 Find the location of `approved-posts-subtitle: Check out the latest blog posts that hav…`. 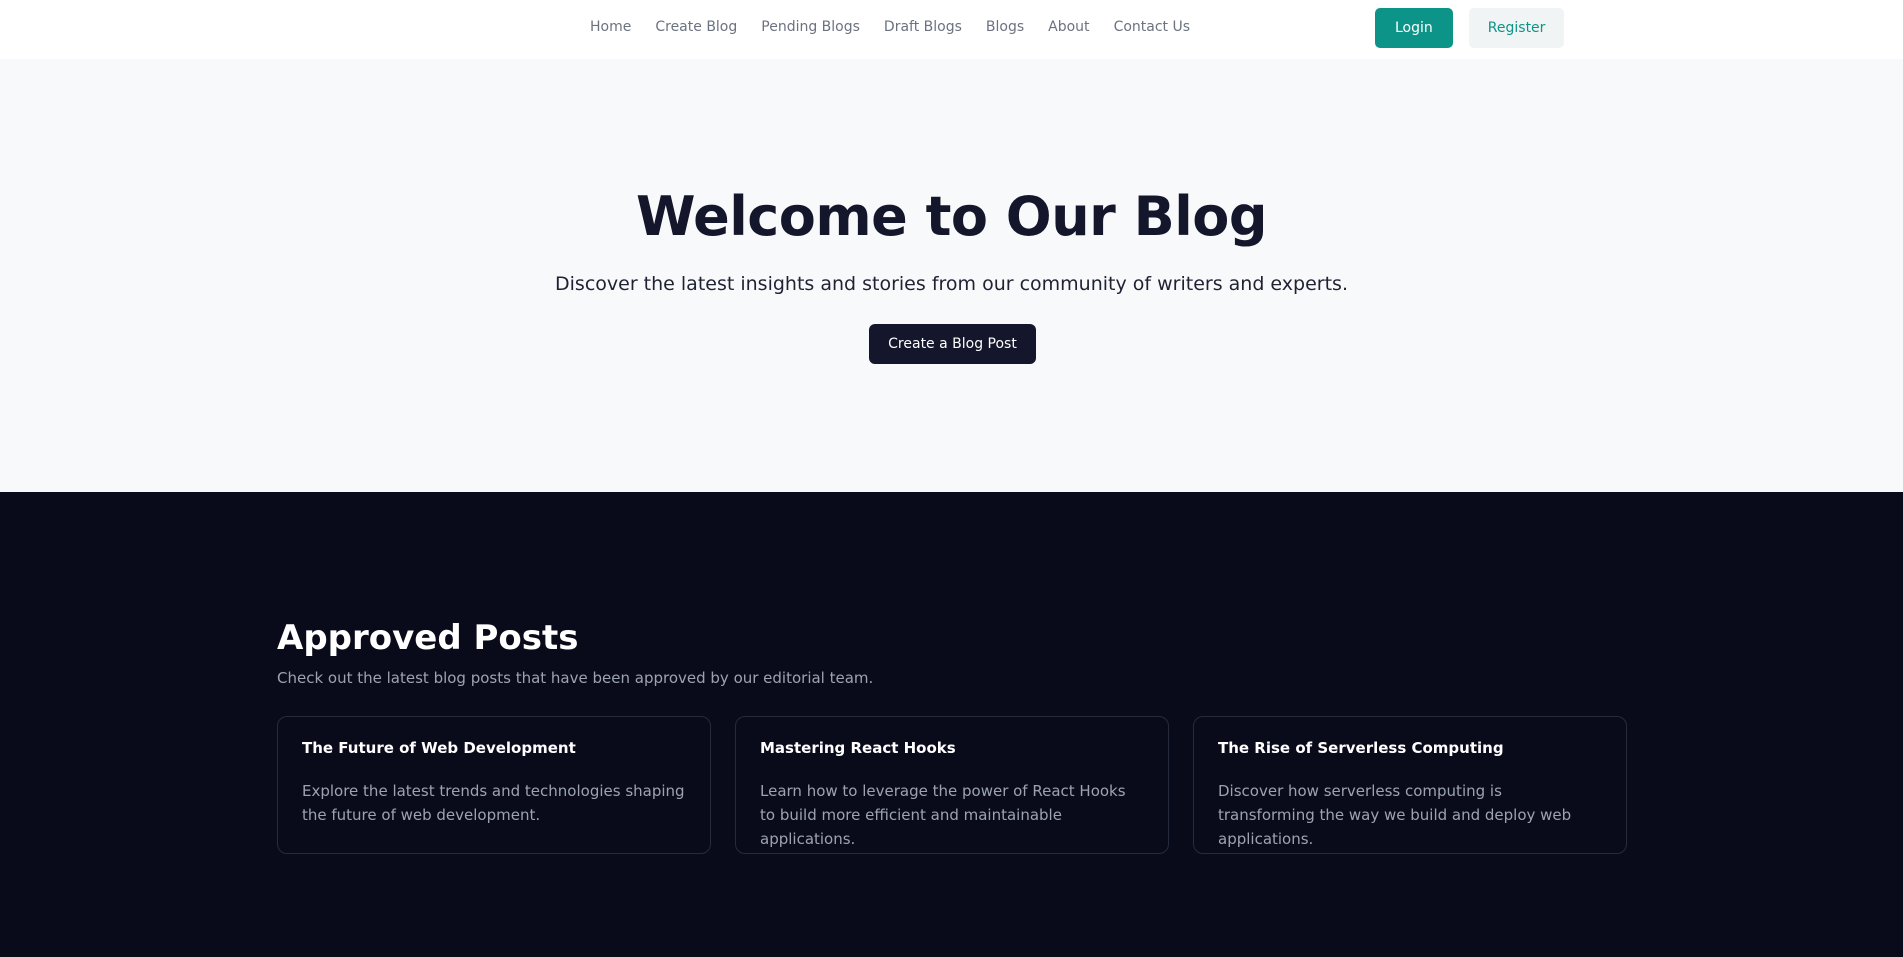

approved-posts-subtitle: Check out the latest blog posts that hav… is located at coordinates (575, 678).